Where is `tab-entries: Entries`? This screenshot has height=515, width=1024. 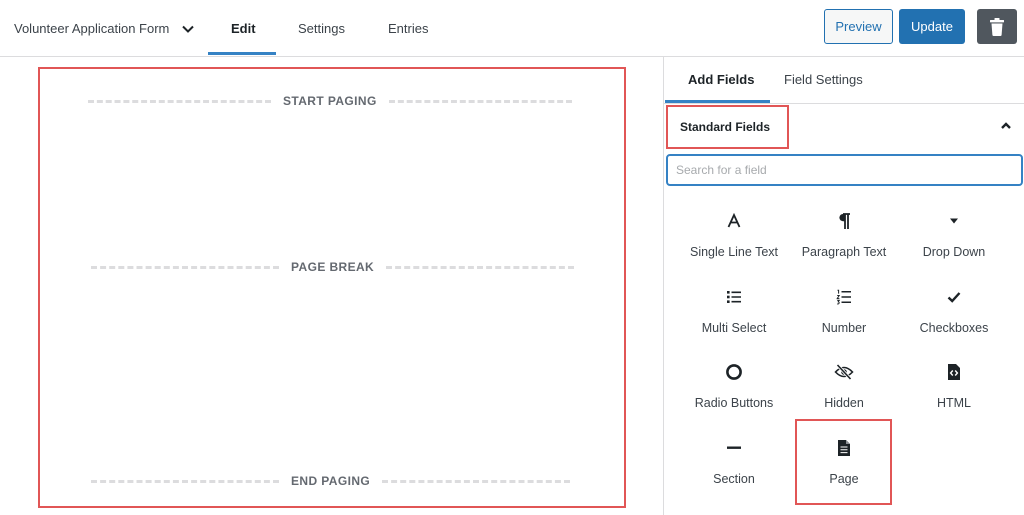 tab-entries: Entries is located at coordinates (408, 28).